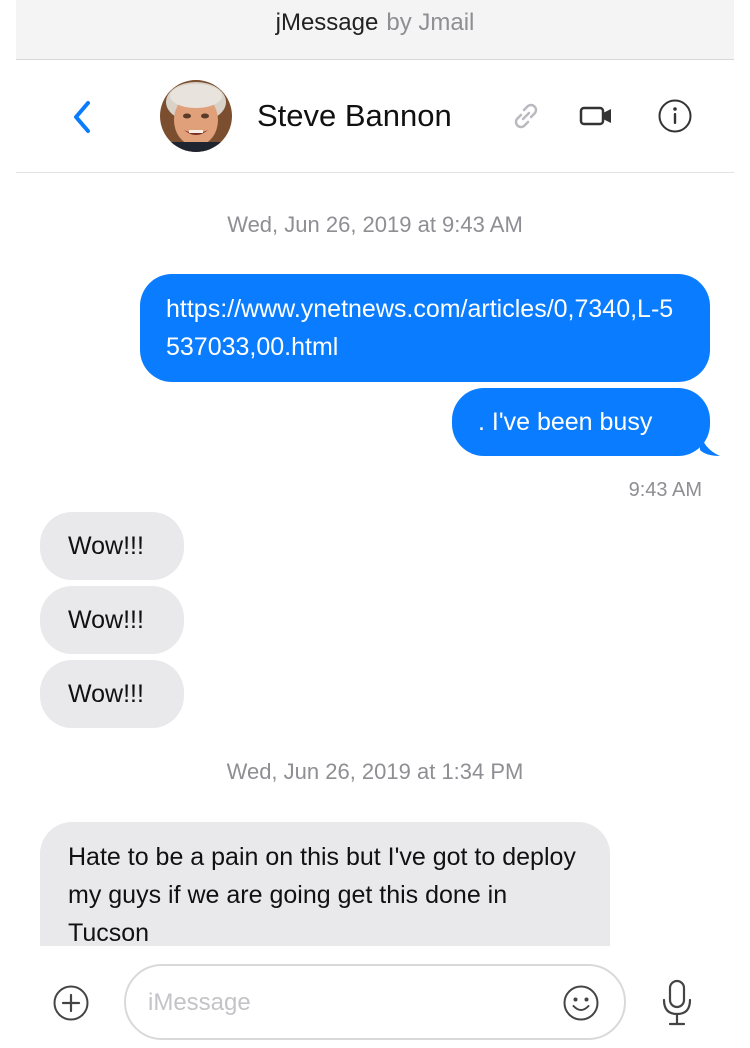 Image resolution: width=750 pixels, height=1048 pixels. What do you see at coordinates (375, 224) in the screenshot?
I see `timestamp-divider: Wed, Jun 26, 2019 at 9:43 AM` at bounding box center [375, 224].